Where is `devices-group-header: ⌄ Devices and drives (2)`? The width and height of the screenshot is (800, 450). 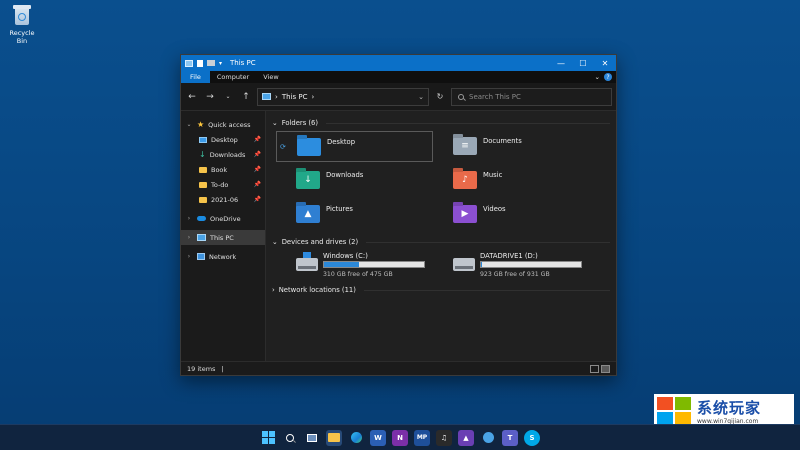
devices-group-header: ⌄ Devices and drives (2) is located at coordinates (441, 242).